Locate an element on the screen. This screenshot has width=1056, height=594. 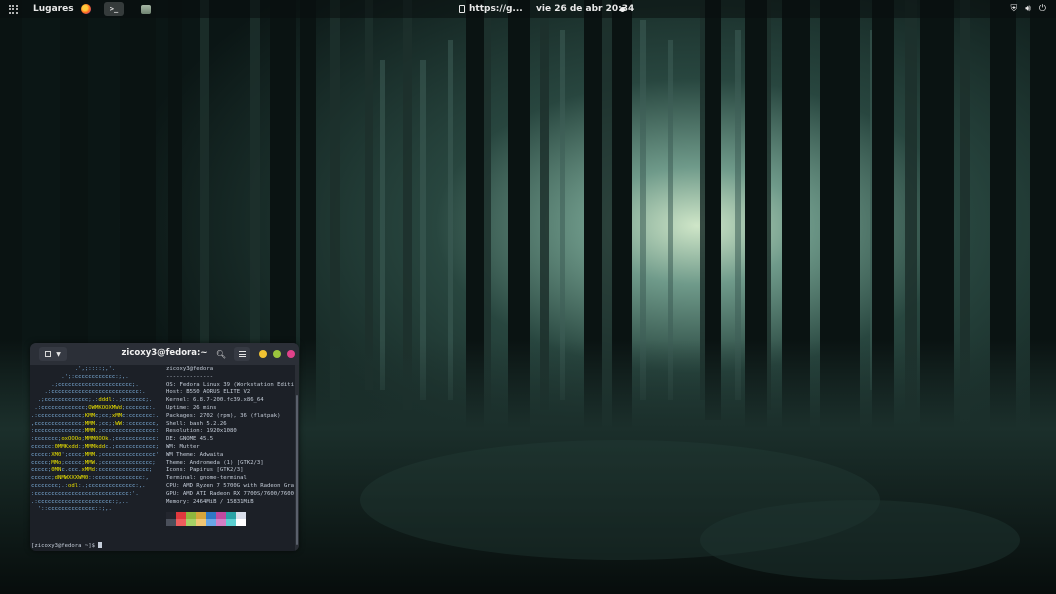
new-tab-button: ▼ is located at coordinates (53, 354).